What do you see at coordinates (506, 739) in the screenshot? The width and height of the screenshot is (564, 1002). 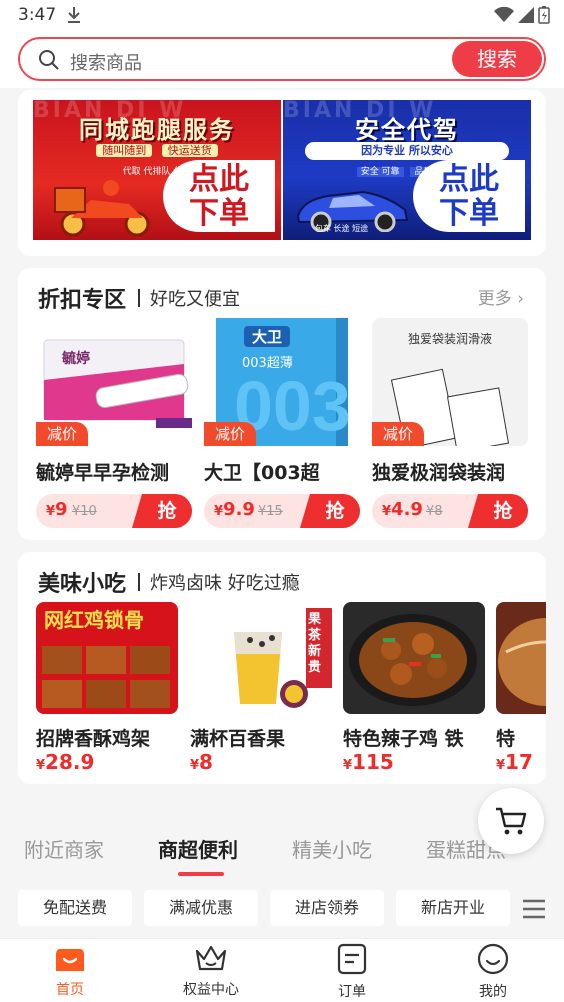 I see `product-name: 特` at bounding box center [506, 739].